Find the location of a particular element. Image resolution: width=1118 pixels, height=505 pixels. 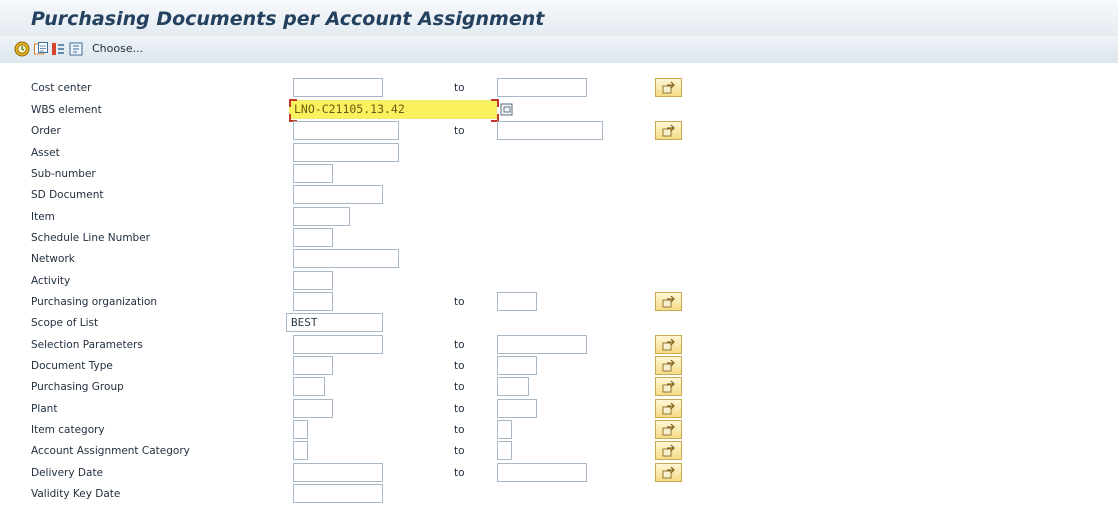

document-type-from-input is located at coordinates (313, 365).